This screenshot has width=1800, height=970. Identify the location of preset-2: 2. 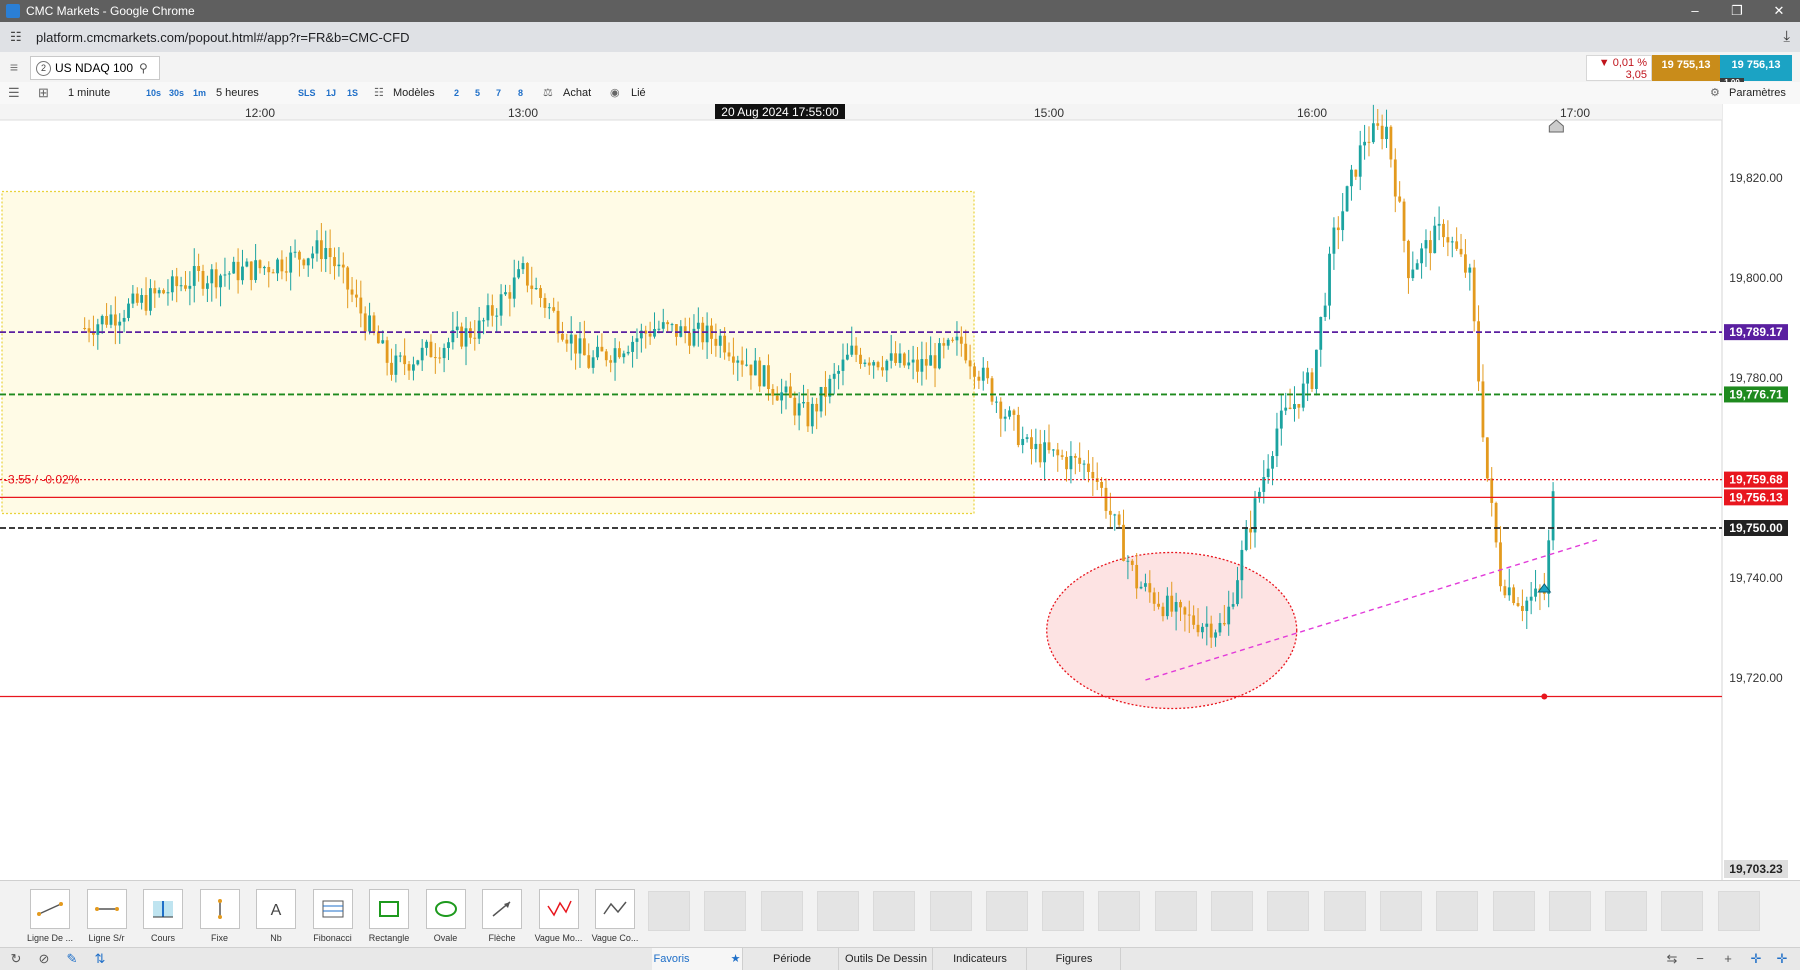
(456, 93).